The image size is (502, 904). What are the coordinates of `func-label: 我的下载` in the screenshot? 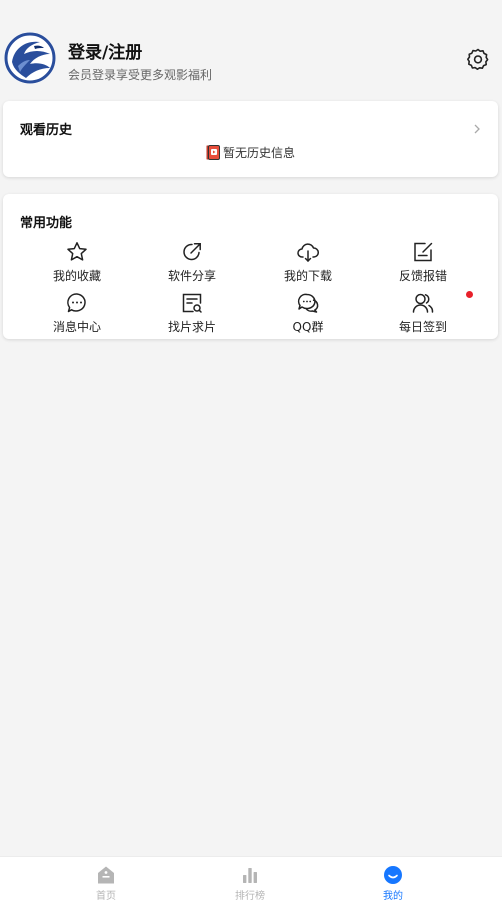 It's located at (307, 276).